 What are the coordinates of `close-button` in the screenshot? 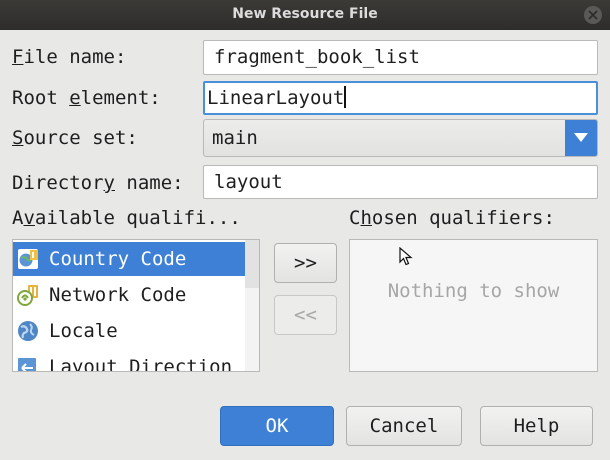 It's located at (593, 15).